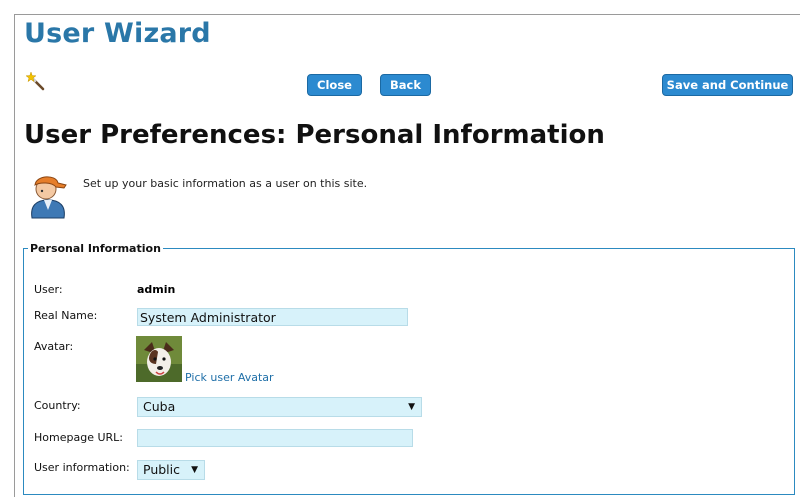 This screenshot has height=497, width=802. I want to click on dog-avatar-image, so click(159, 359).